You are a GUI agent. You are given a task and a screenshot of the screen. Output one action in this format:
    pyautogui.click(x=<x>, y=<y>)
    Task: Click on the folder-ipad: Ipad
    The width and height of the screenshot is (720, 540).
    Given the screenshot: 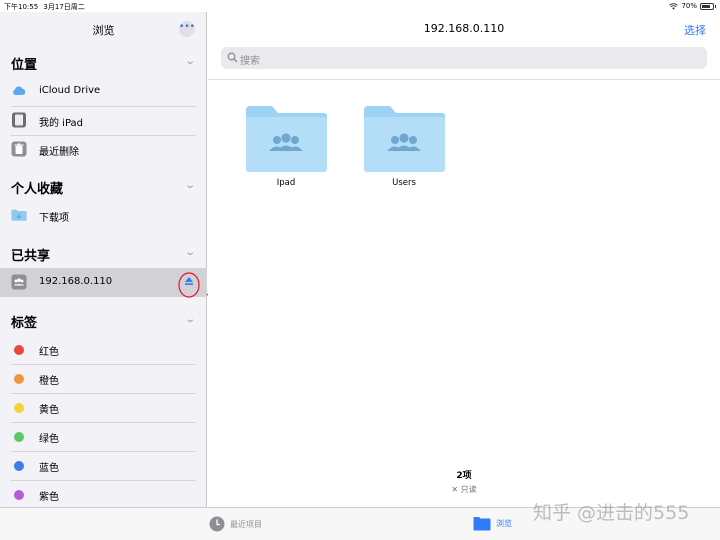 What is the action you would take?
    pyautogui.click(x=289, y=149)
    